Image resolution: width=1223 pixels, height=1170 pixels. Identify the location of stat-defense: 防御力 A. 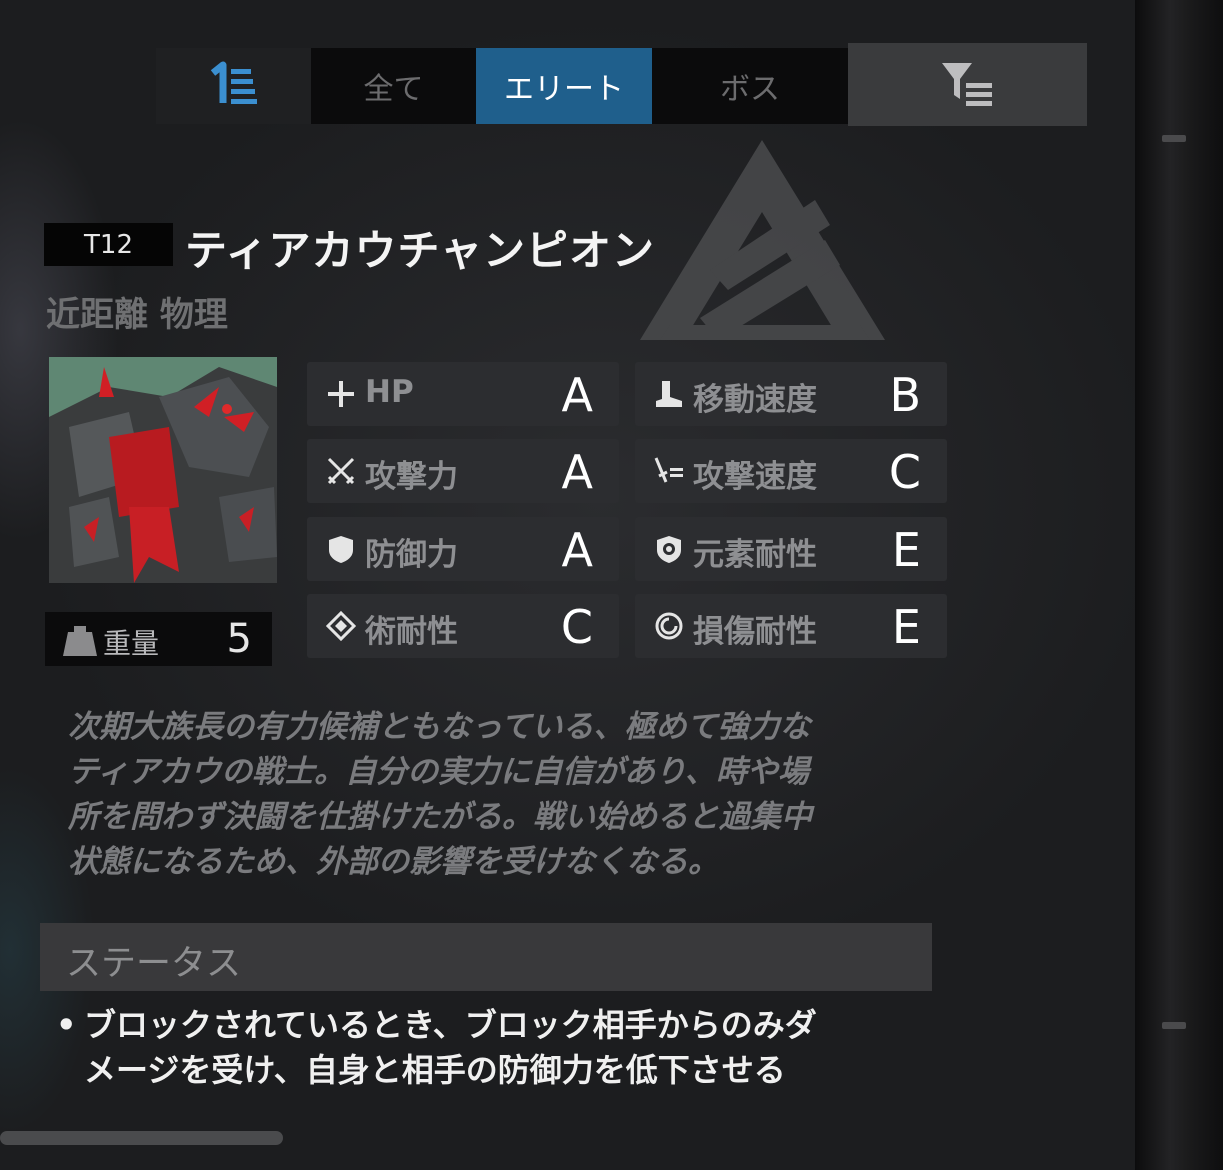
(463, 549).